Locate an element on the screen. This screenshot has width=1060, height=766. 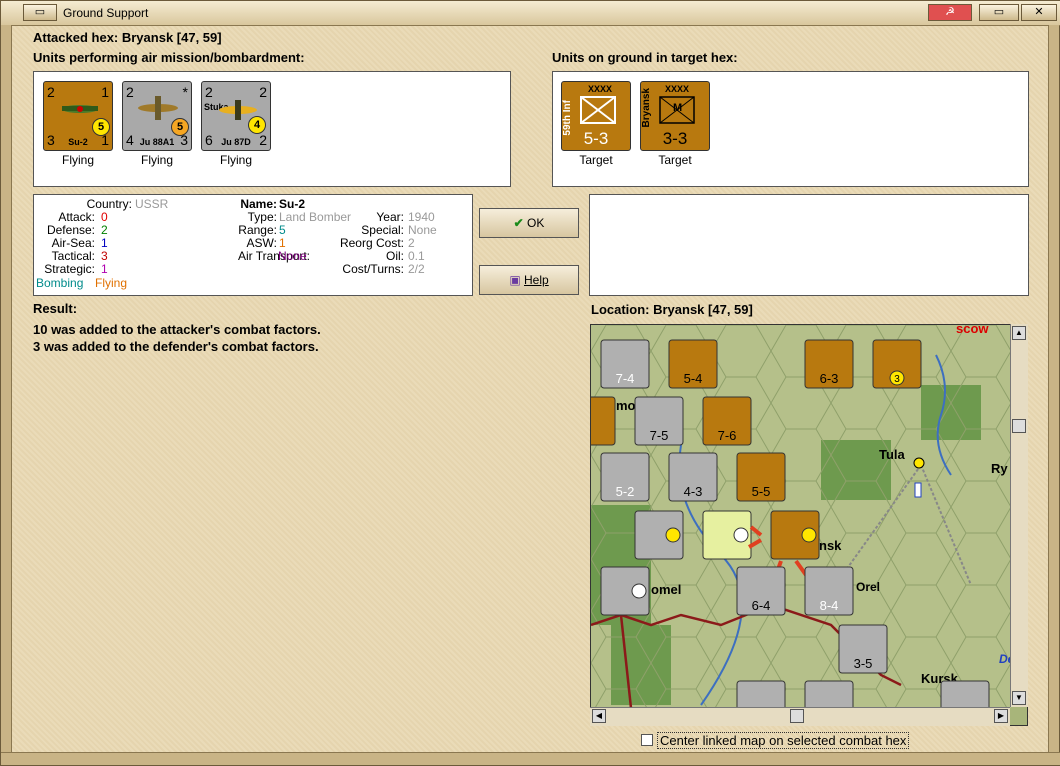
map-horizontal-scrollbar: ◀ ▶ is located at coordinates (800, 716).